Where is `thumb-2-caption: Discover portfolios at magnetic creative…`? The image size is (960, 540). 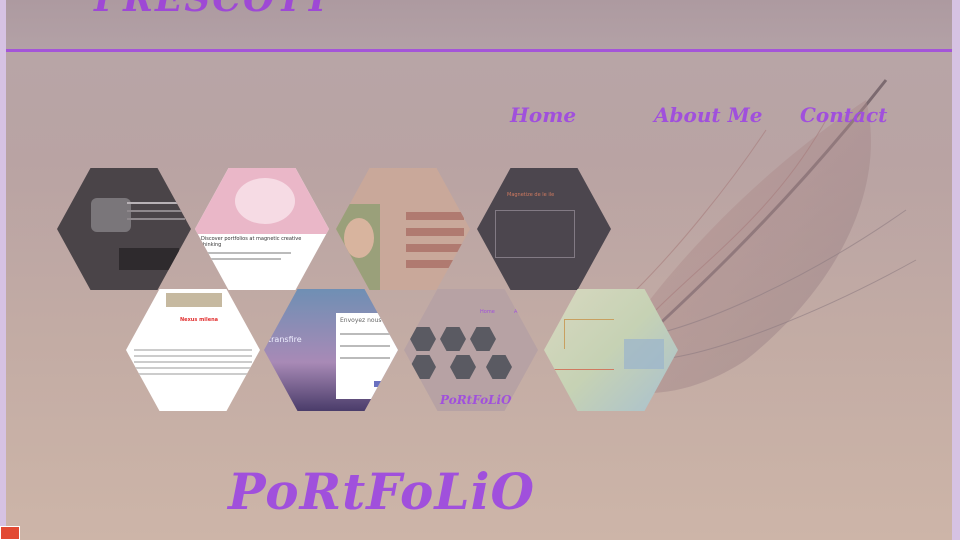
thumb-2-caption: Discover portfolios at magnetic creative… is located at coordinates (251, 242).